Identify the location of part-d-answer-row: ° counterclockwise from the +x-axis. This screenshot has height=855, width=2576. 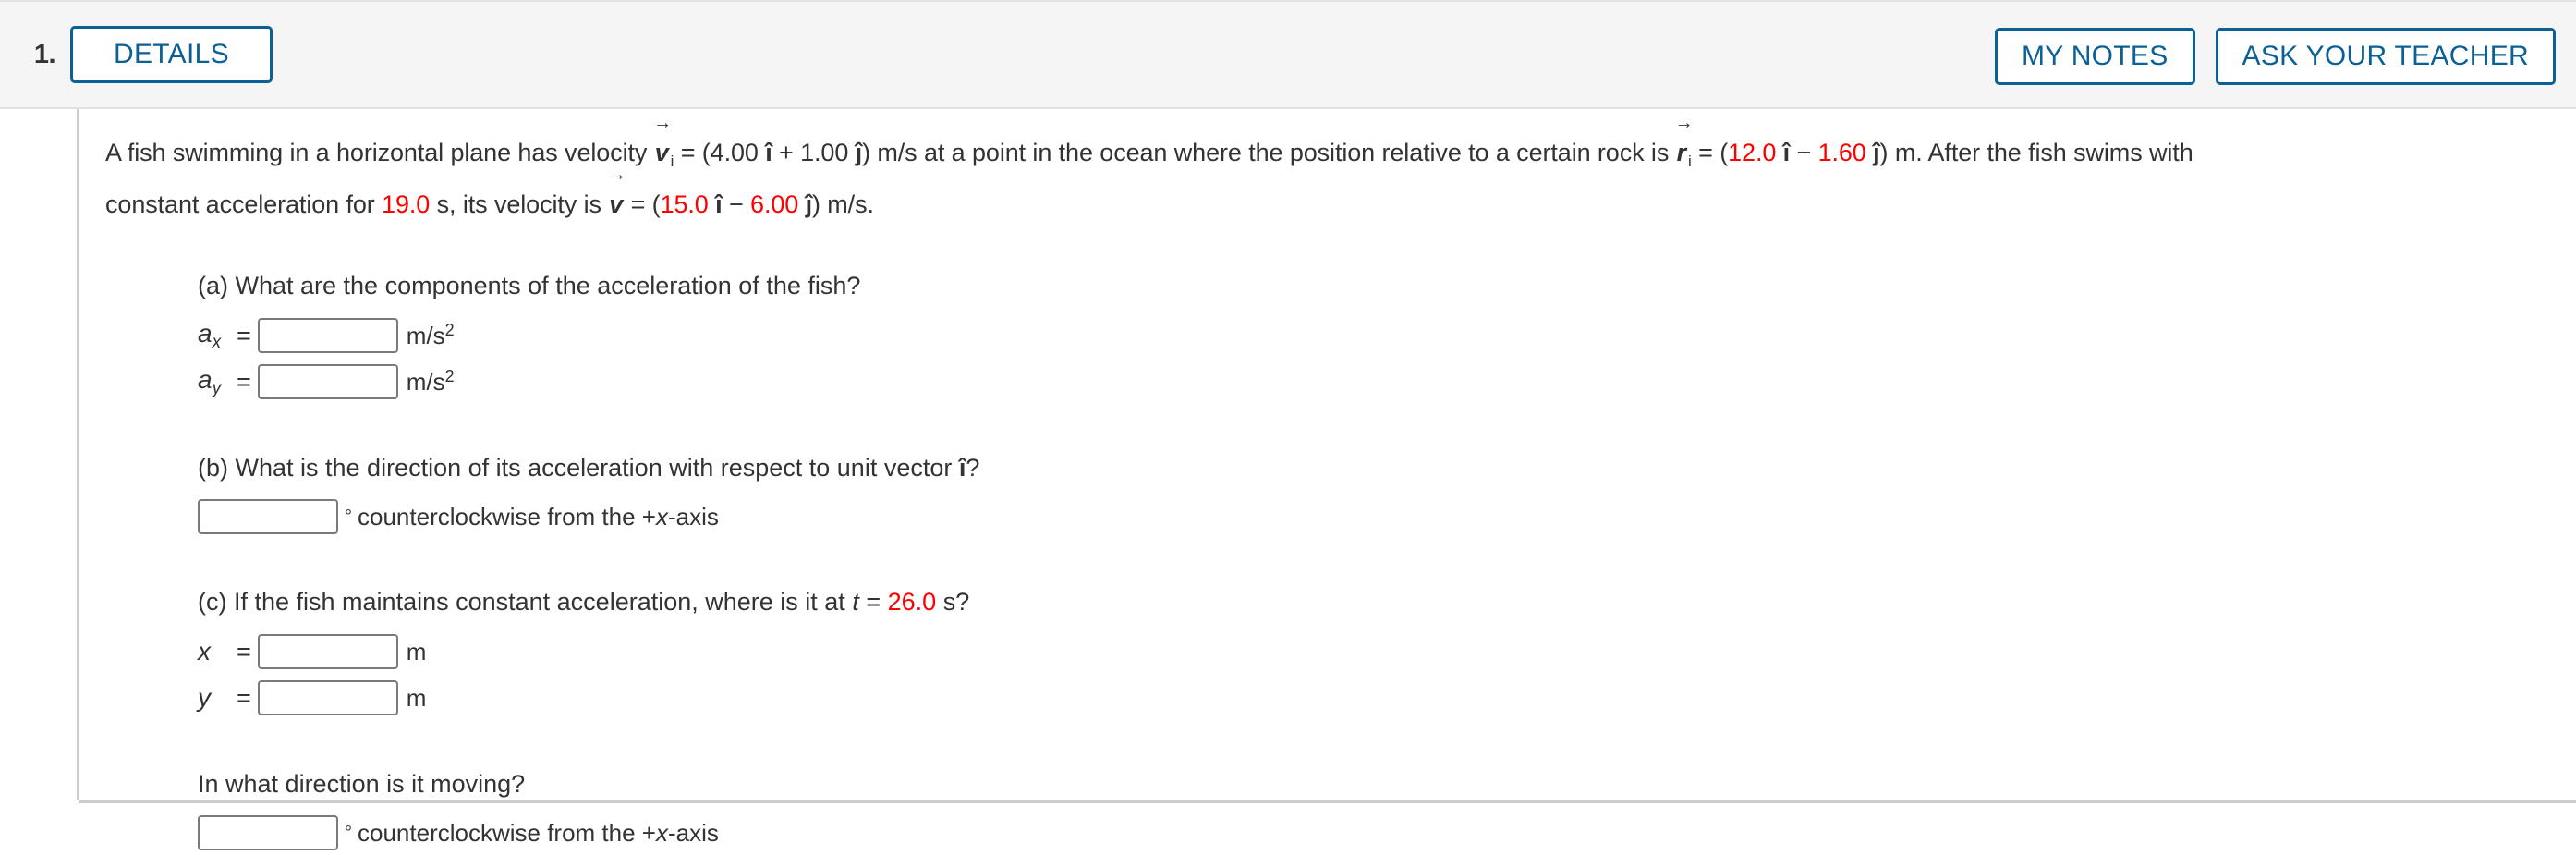
(1387, 833).